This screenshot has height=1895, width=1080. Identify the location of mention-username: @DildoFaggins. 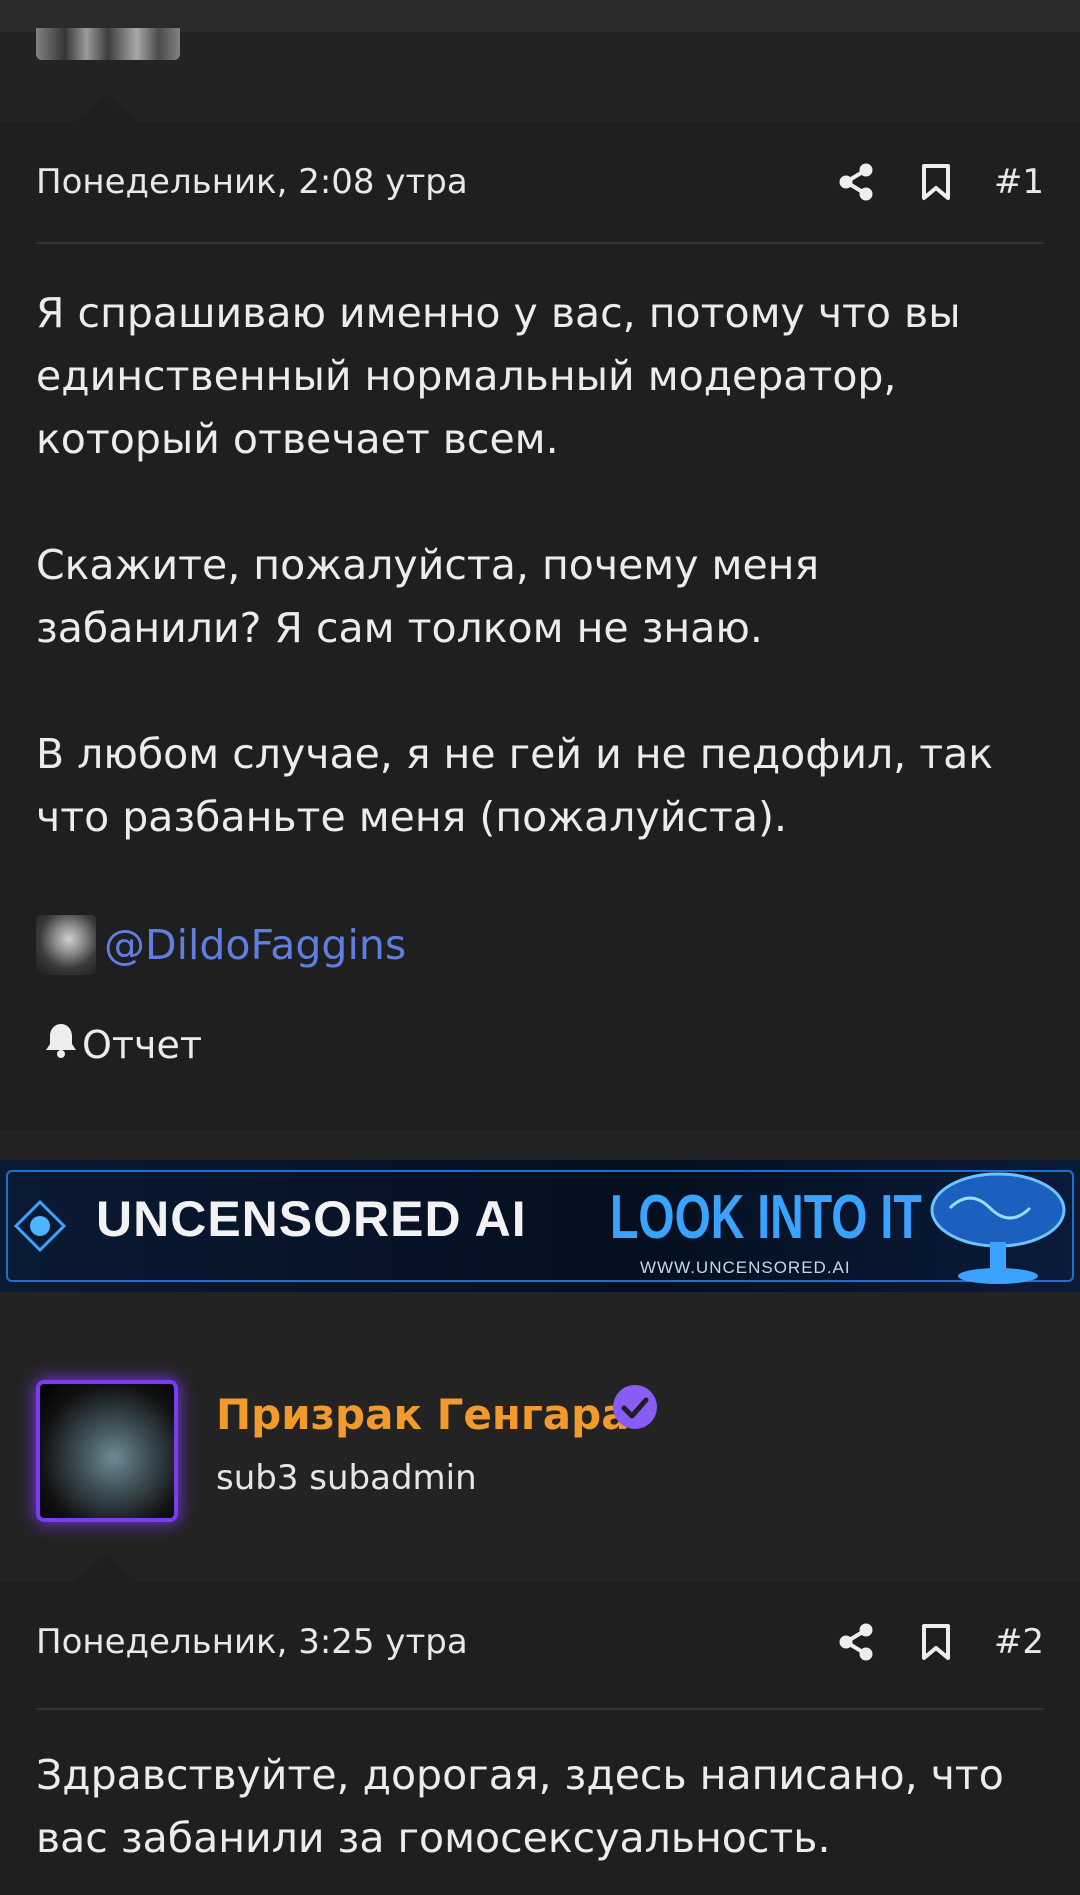
(255, 945).